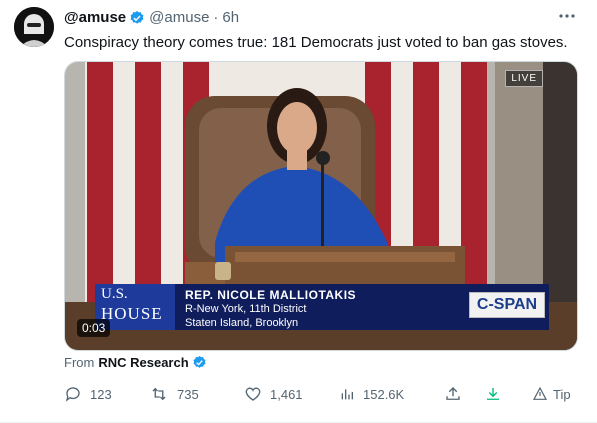 This screenshot has width=597, height=423. What do you see at coordinates (230, 18) in the screenshot?
I see `timestamp: 6h` at bounding box center [230, 18].